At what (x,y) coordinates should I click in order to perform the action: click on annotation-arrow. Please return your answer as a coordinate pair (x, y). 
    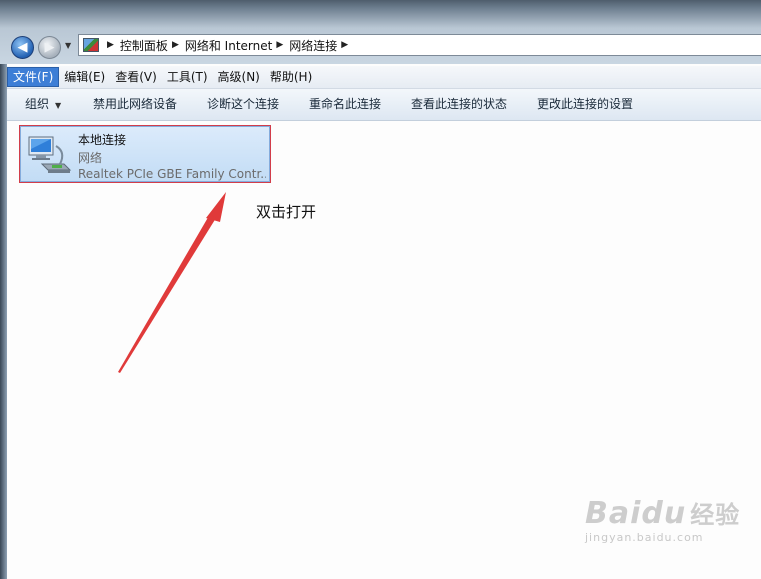
    Looking at the image, I should click on (172, 282).